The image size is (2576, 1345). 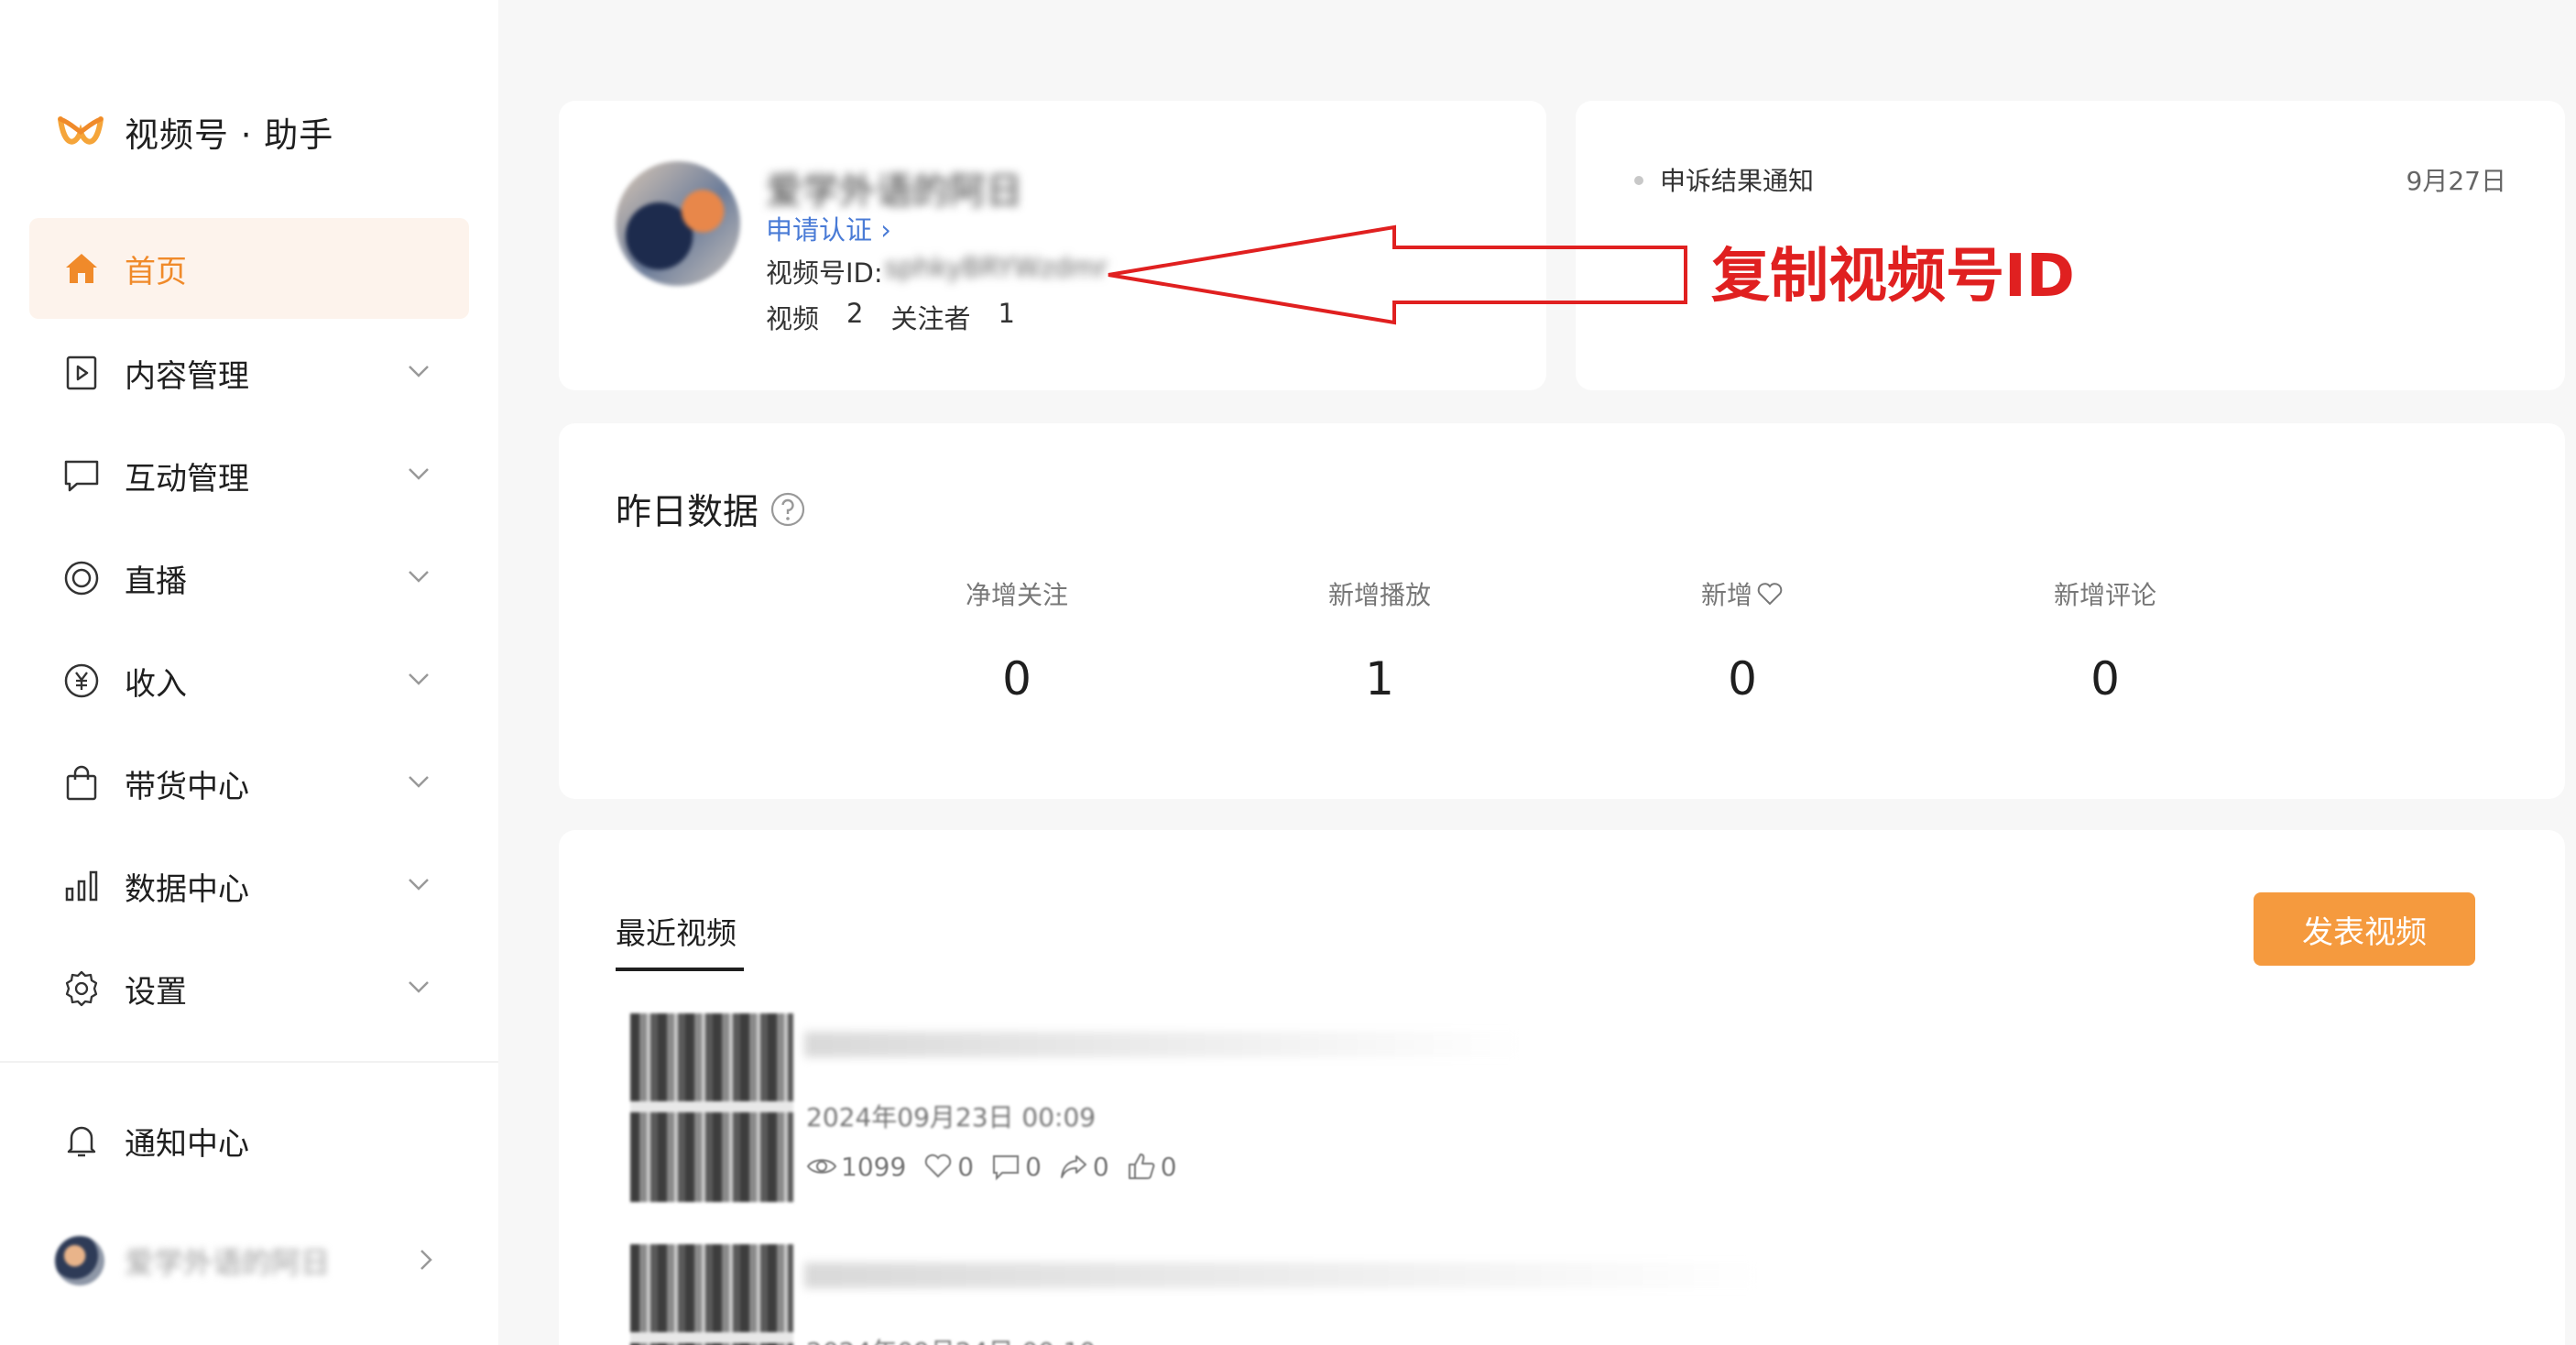 I want to click on sidebar-item-content: 内容管理, so click(x=249, y=373).